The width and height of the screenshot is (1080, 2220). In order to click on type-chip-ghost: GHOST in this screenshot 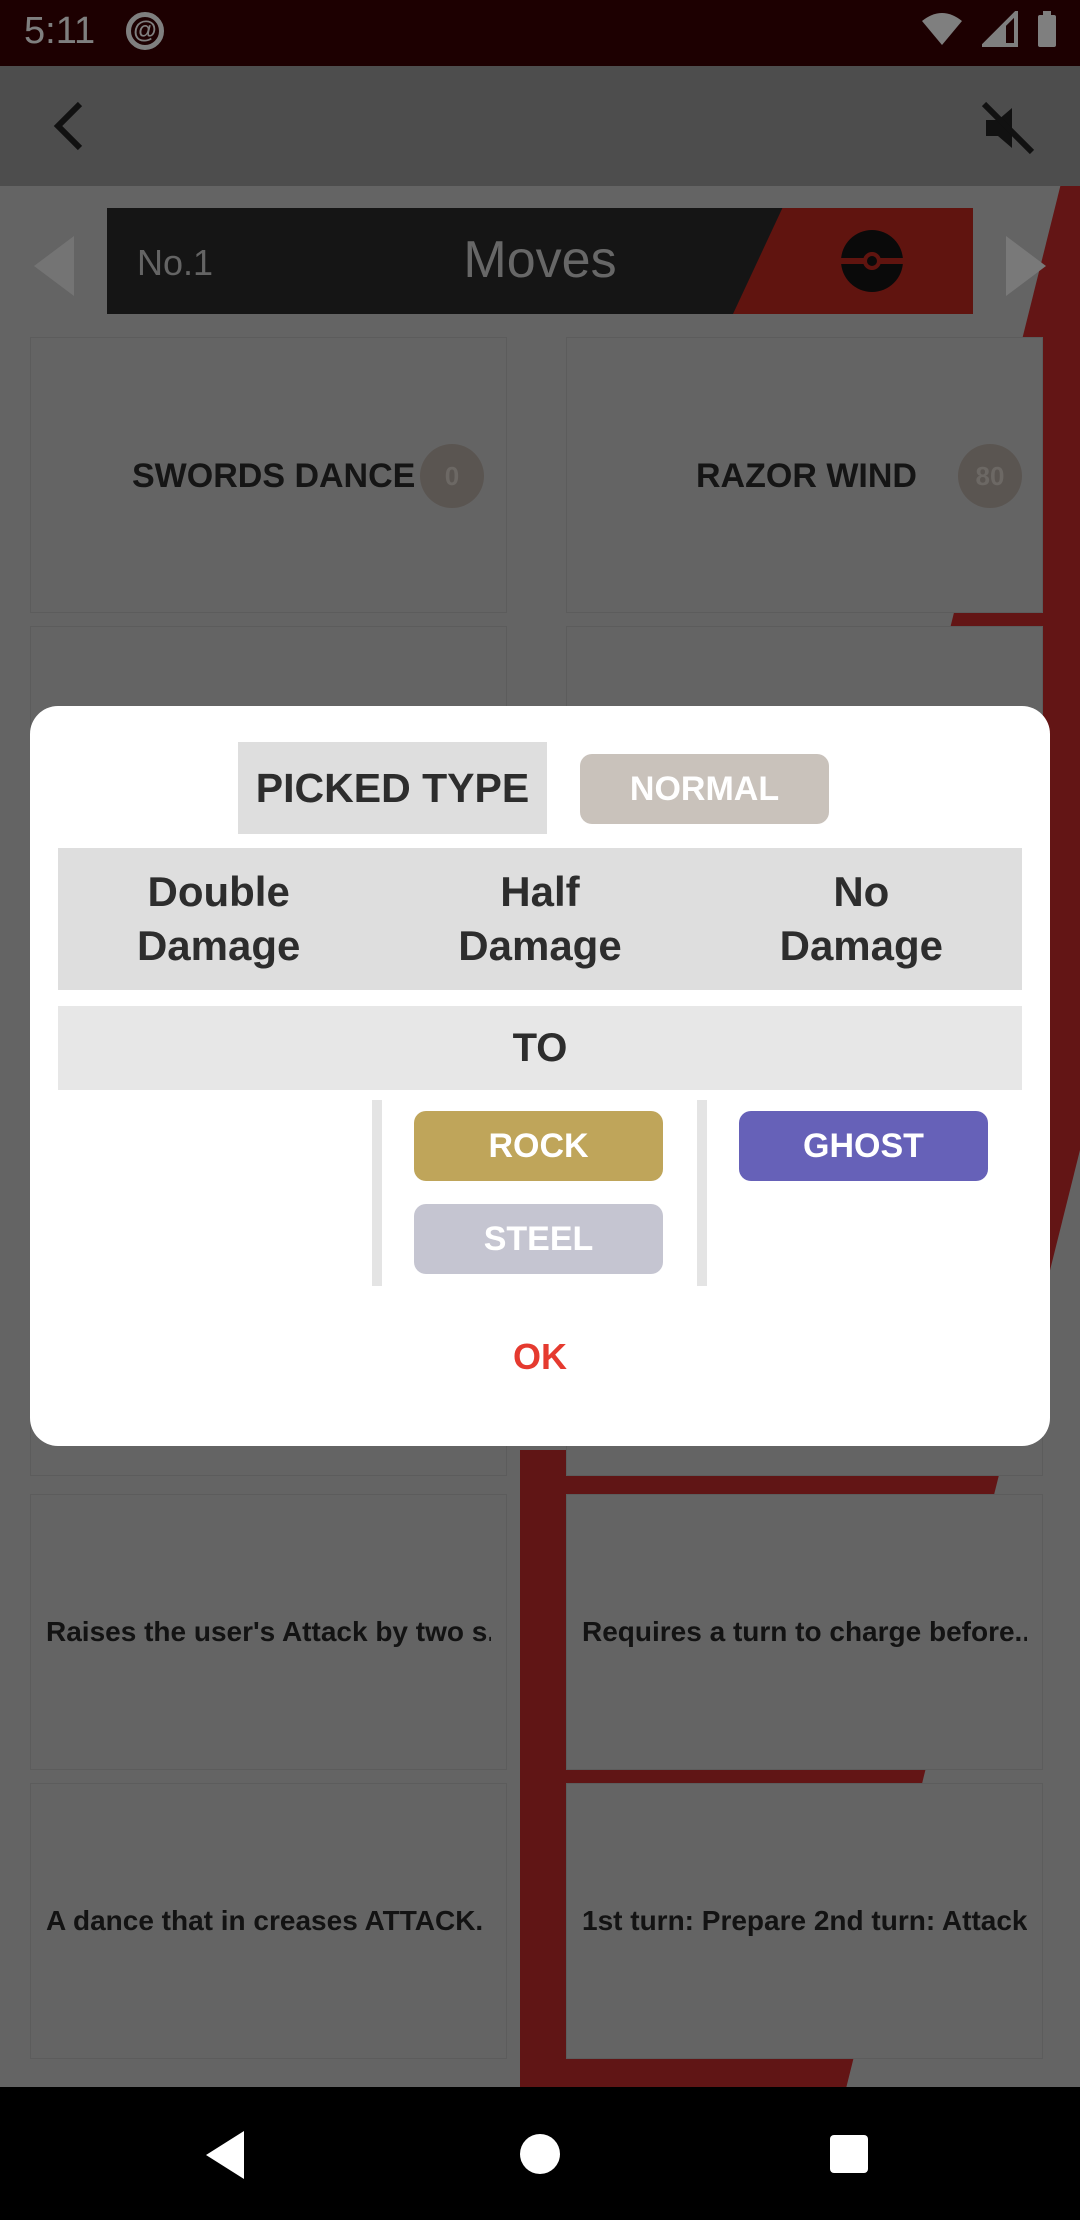, I will do `click(863, 1146)`.